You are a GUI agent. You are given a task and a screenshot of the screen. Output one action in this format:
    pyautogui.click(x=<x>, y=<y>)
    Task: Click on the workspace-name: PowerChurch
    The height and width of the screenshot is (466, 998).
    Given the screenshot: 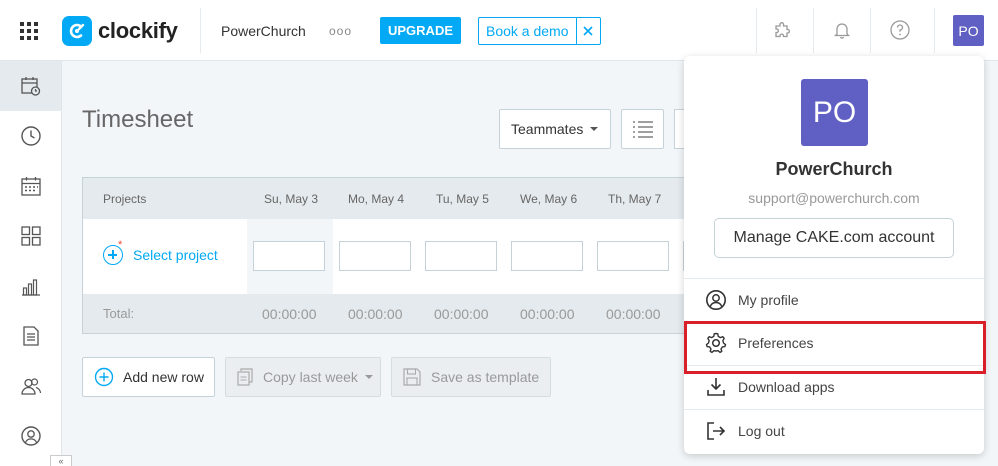 What is the action you would take?
    pyautogui.click(x=263, y=31)
    